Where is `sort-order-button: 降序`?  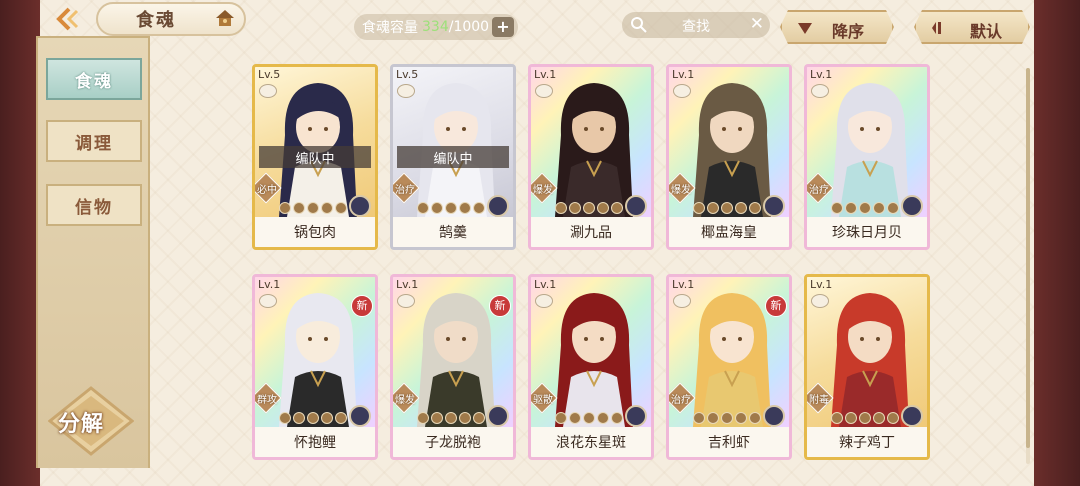
sort-order-button: 降序 is located at coordinates (837, 27).